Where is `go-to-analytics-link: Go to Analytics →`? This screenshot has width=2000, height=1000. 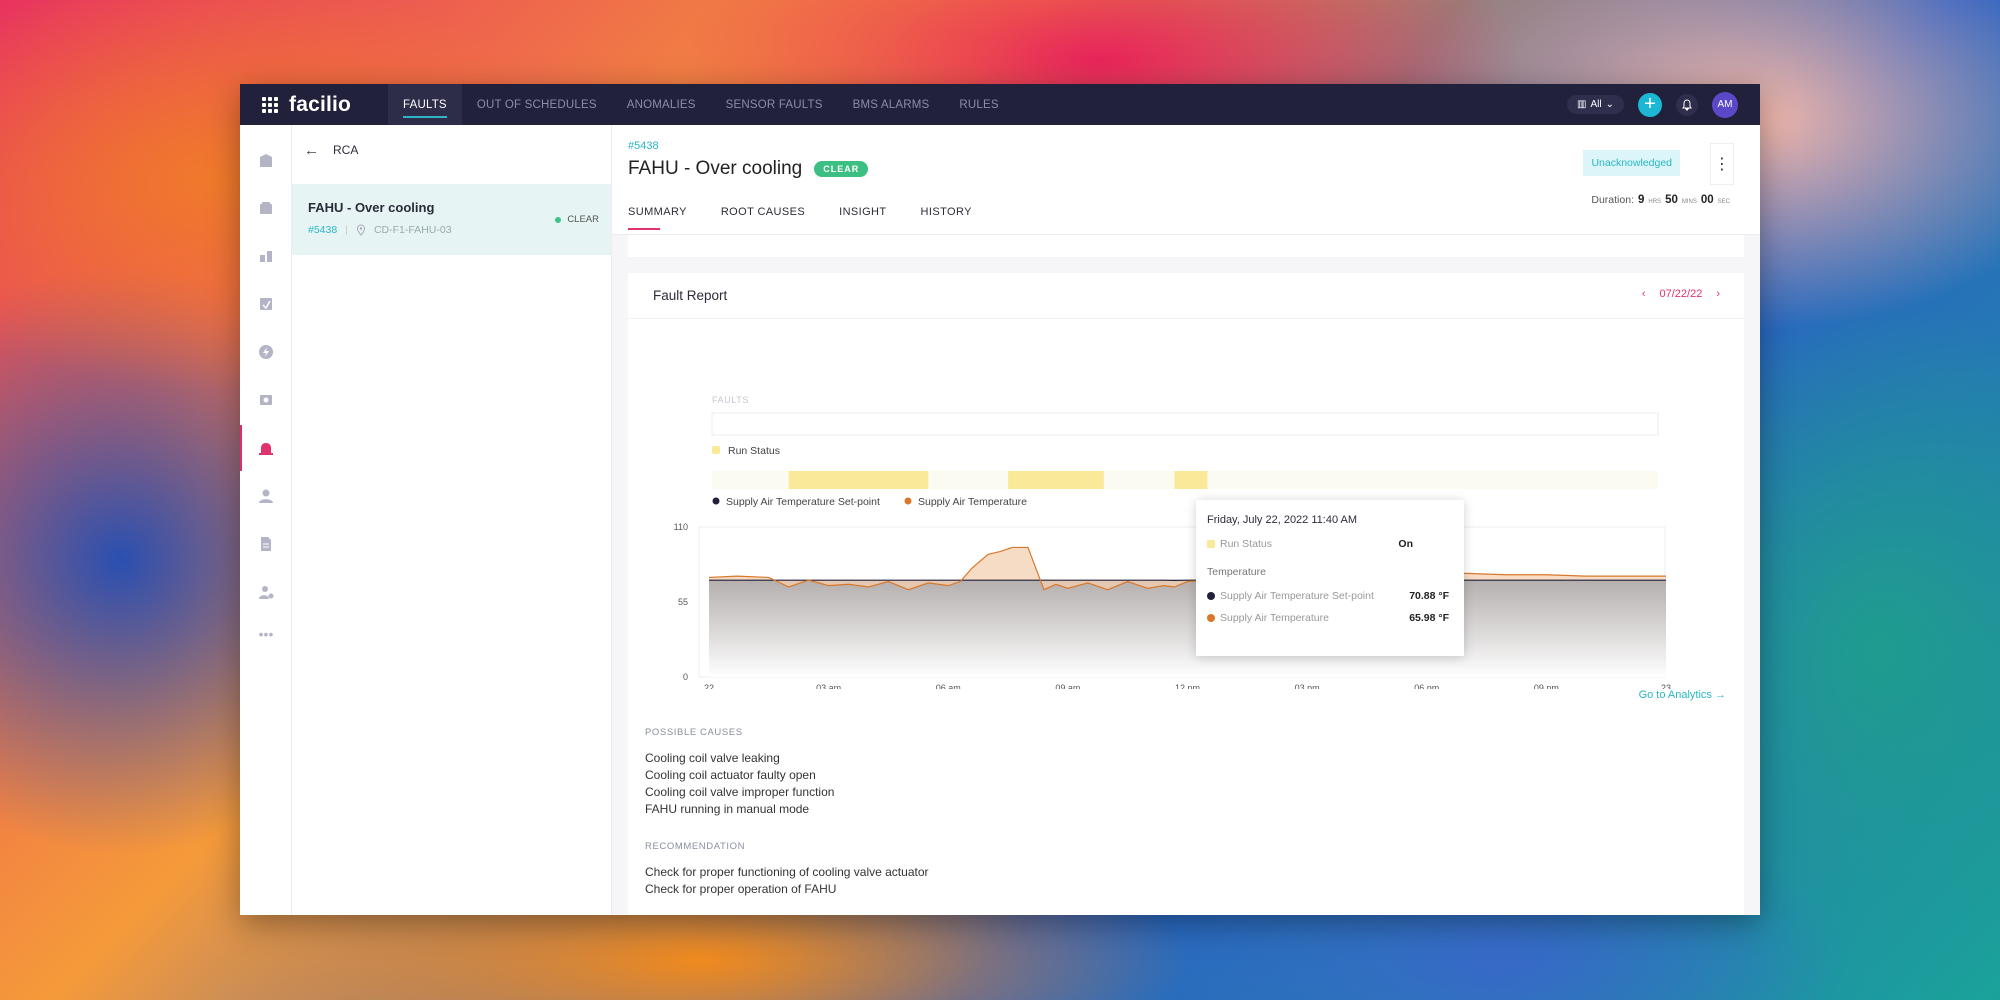 go-to-analytics-link: Go to Analytics → is located at coordinates (1682, 695).